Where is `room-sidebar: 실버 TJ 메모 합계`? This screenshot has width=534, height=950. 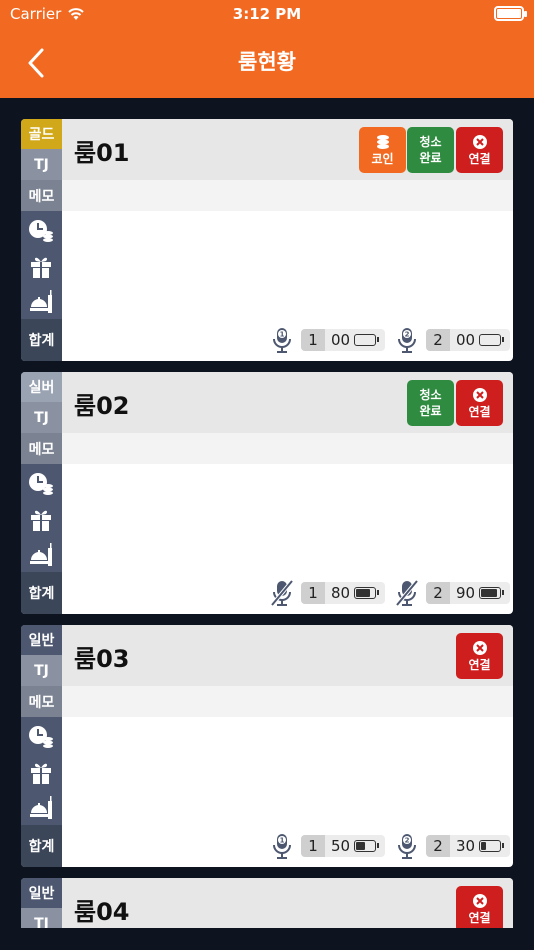
room-sidebar: 실버 TJ 메모 합계 is located at coordinates (41, 493).